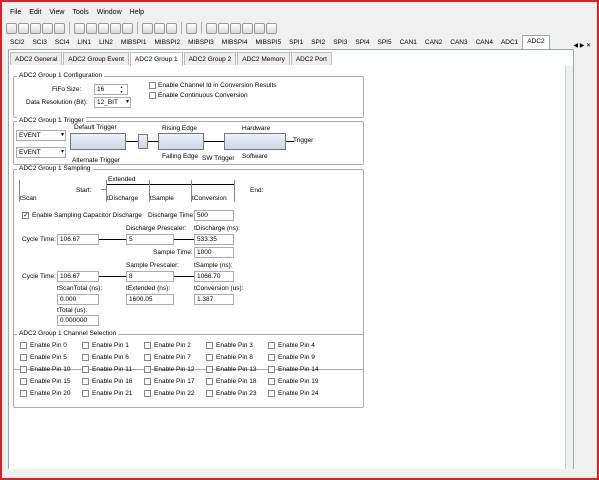 This screenshot has height=480, width=599. I want to click on menu-edit: Edit, so click(35, 13).